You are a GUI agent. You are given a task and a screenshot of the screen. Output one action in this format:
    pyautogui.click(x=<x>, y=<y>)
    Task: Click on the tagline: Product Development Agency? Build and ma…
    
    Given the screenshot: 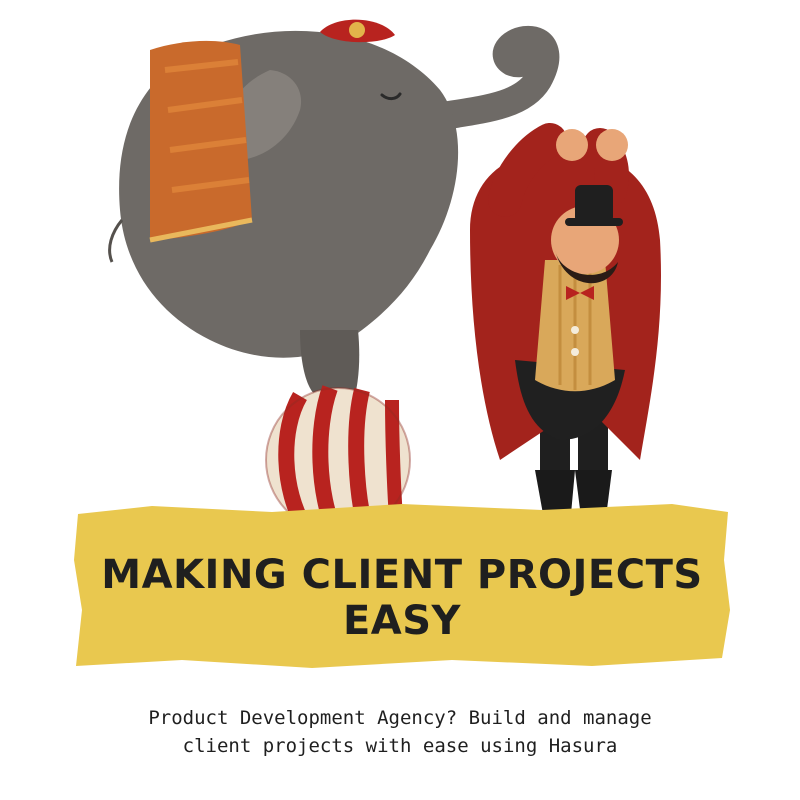 What is the action you would take?
    pyautogui.click(x=400, y=732)
    